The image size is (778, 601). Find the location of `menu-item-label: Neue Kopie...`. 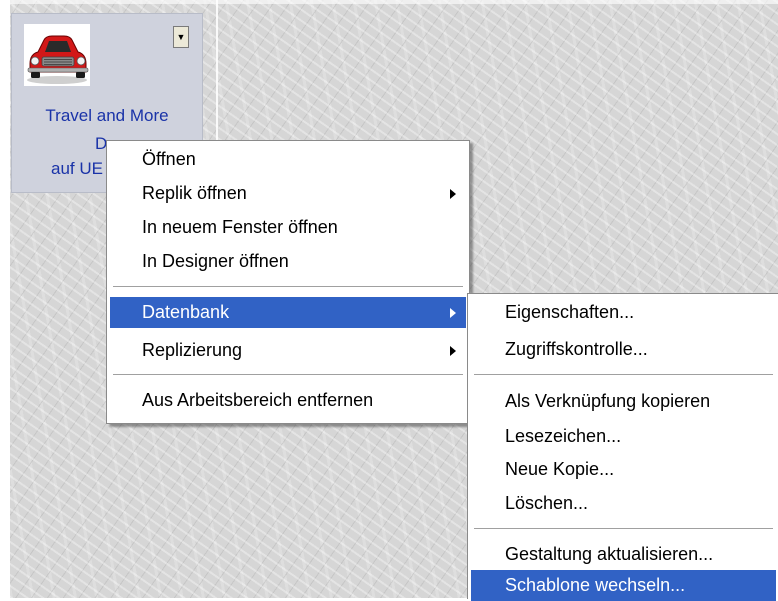

menu-item-label: Neue Kopie... is located at coordinates (560, 469).